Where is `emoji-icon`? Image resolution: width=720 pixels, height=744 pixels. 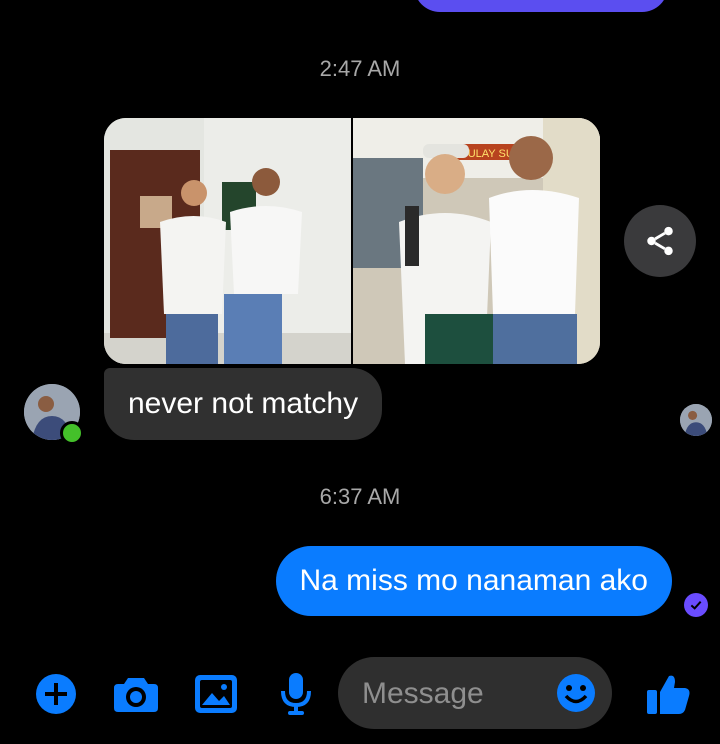 emoji-icon is located at coordinates (576, 693).